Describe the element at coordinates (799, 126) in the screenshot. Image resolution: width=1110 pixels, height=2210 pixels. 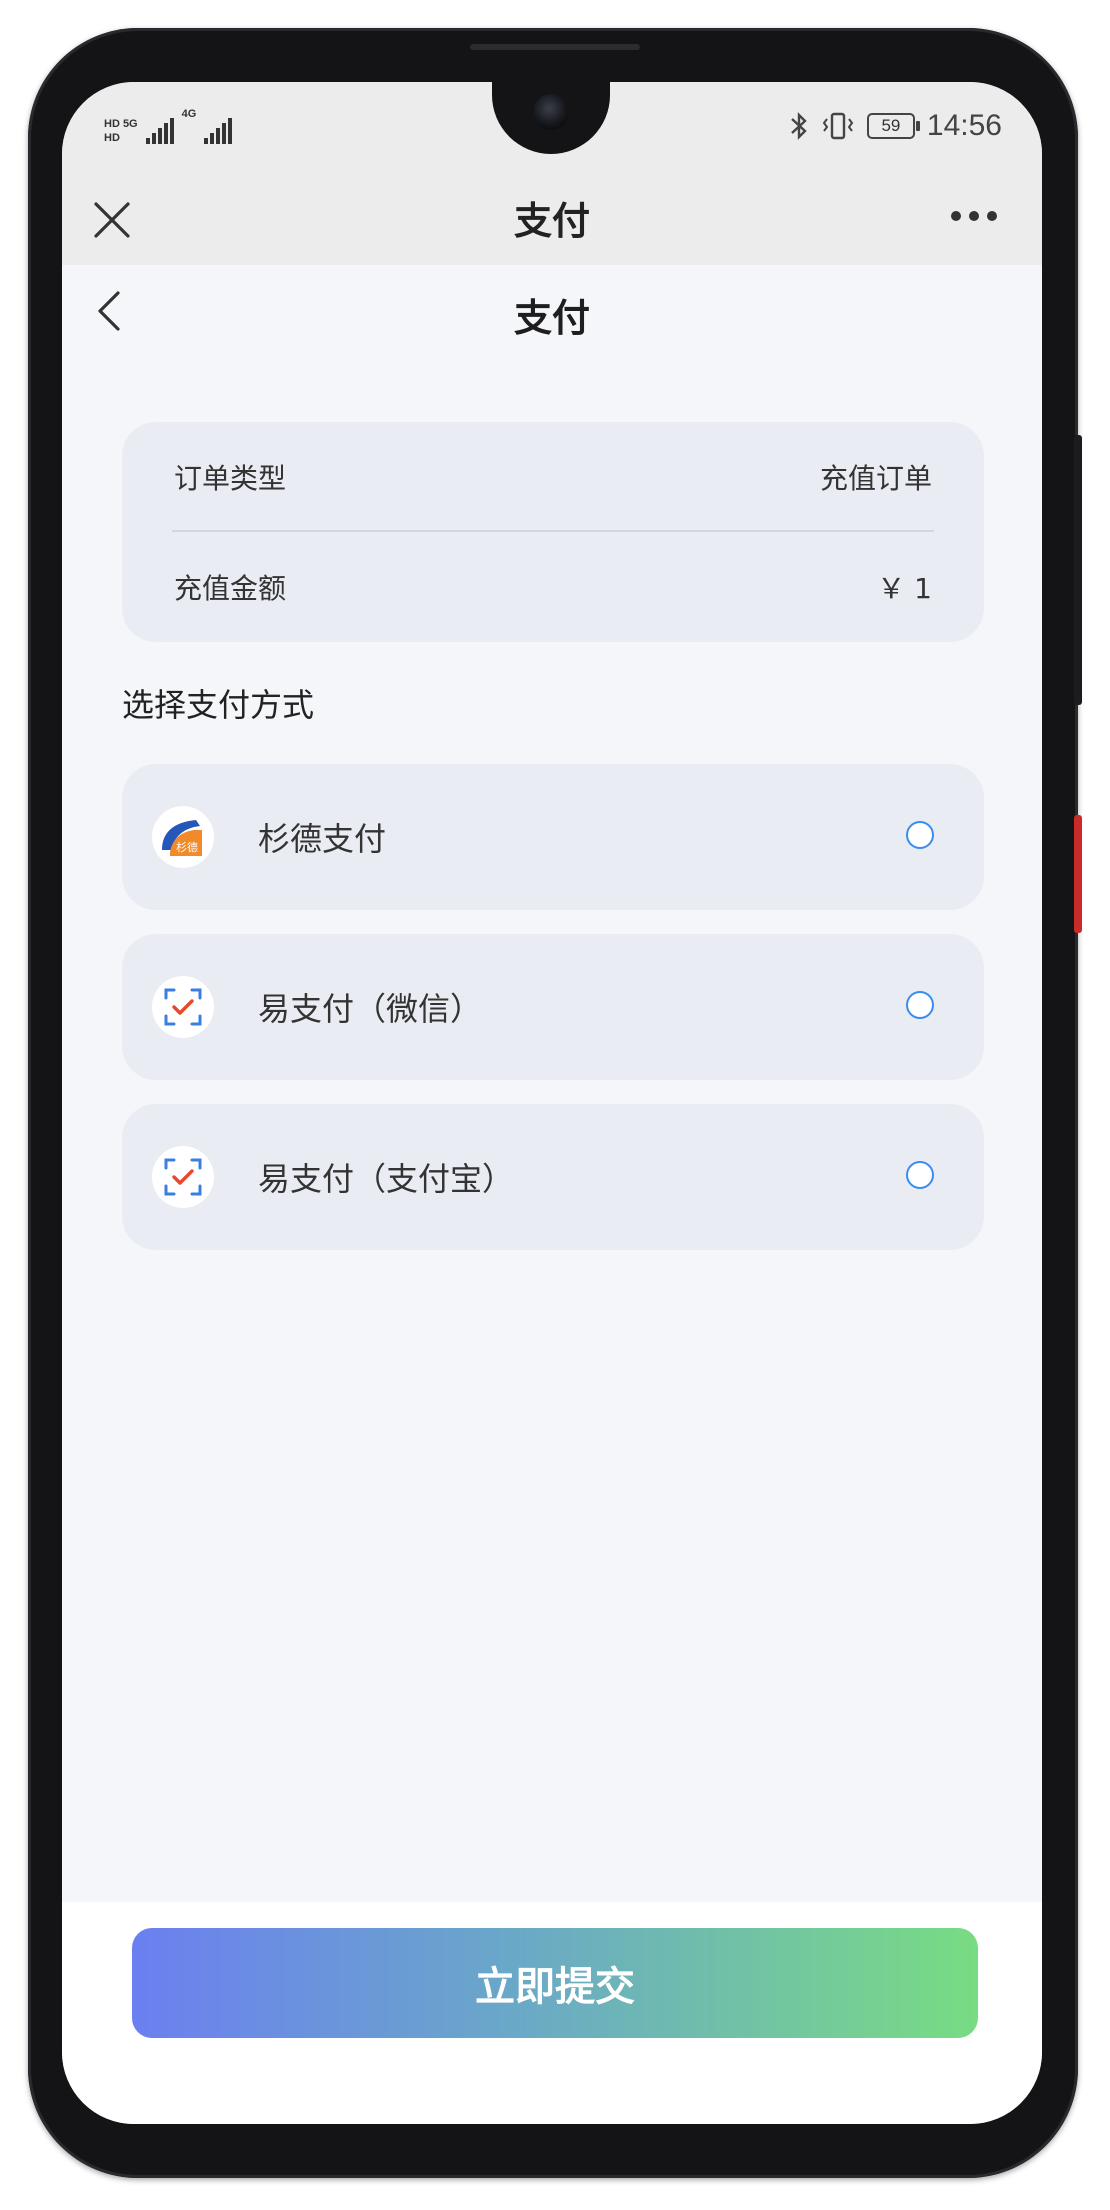
I see `bluetooth-icon` at that location.